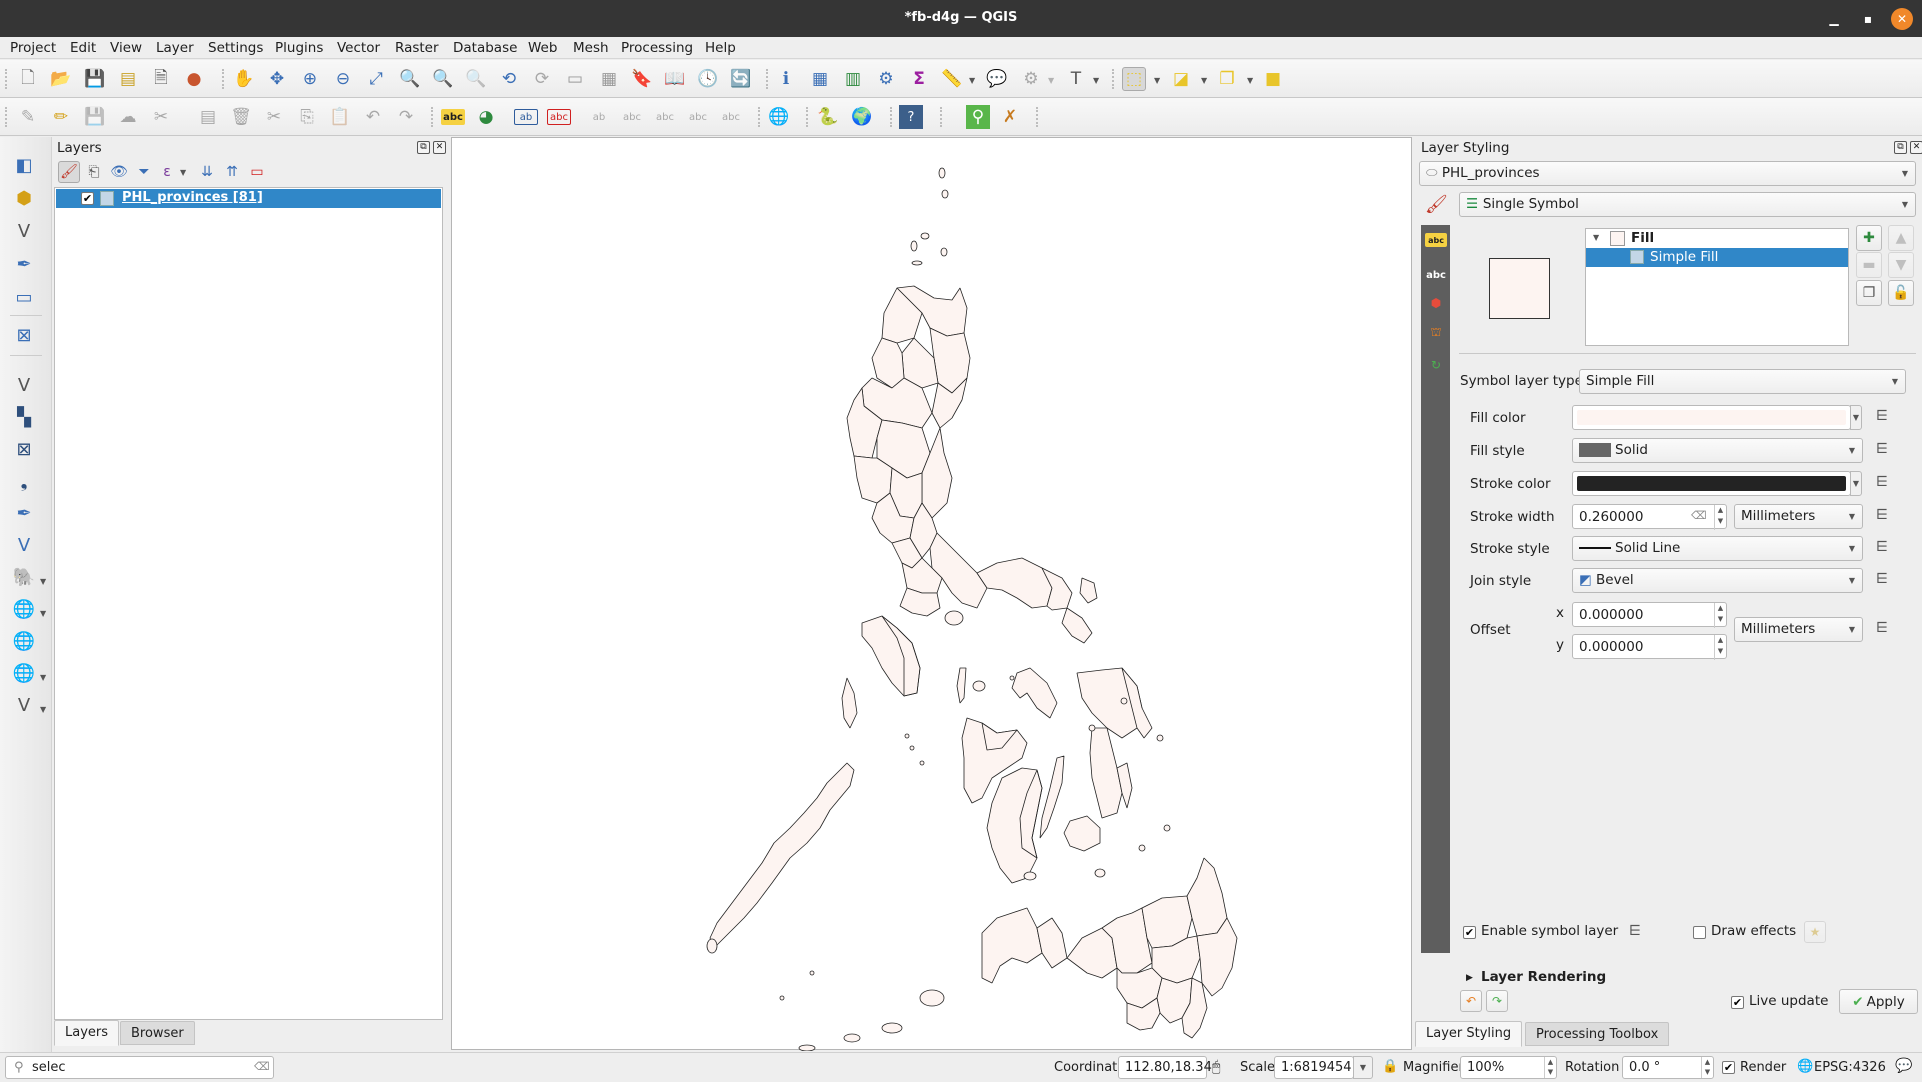 The width and height of the screenshot is (1922, 1082). What do you see at coordinates (1798, 516) in the screenshot?
I see `stroke-width-unit-combo: Millimeters ▼` at bounding box center [1798, 516].